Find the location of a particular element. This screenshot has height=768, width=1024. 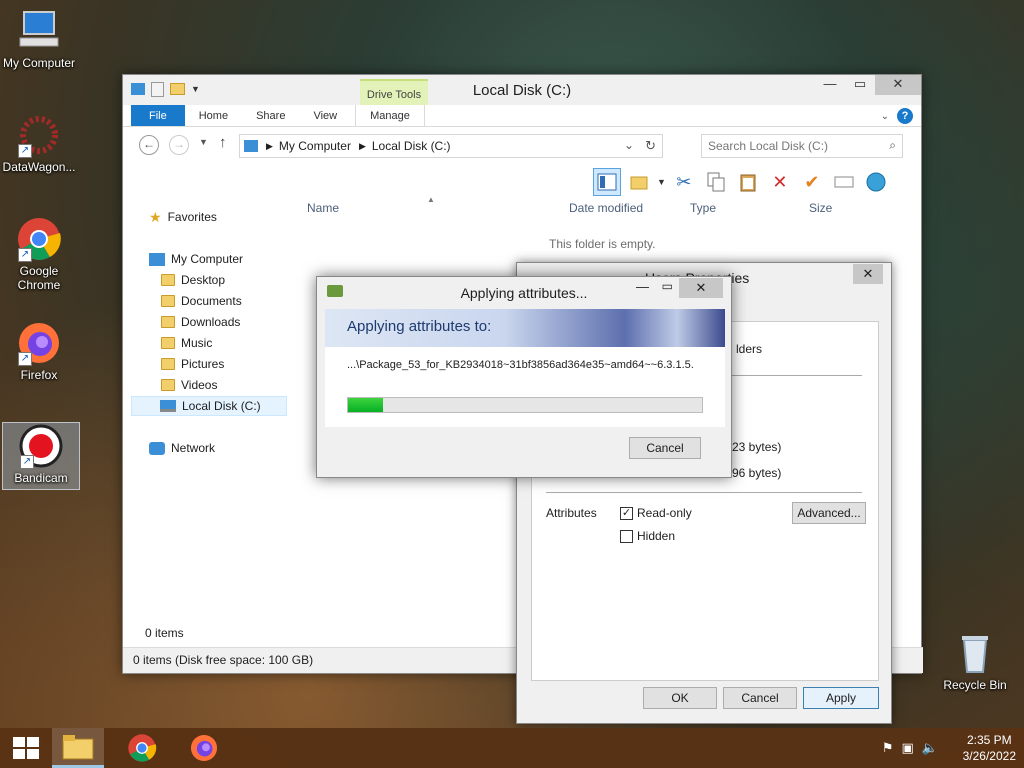

network-icon is located at coordinates (157, 448).